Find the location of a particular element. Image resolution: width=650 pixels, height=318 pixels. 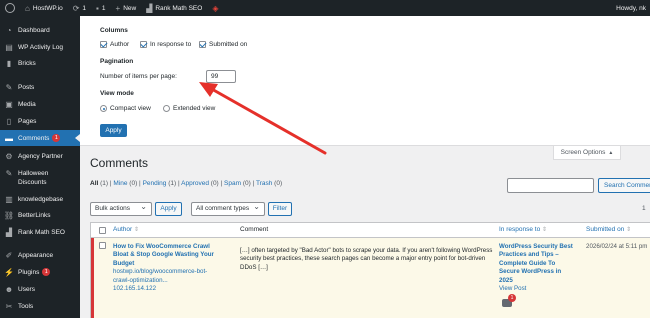

row-checkbox is located at coordinates (102, 245).